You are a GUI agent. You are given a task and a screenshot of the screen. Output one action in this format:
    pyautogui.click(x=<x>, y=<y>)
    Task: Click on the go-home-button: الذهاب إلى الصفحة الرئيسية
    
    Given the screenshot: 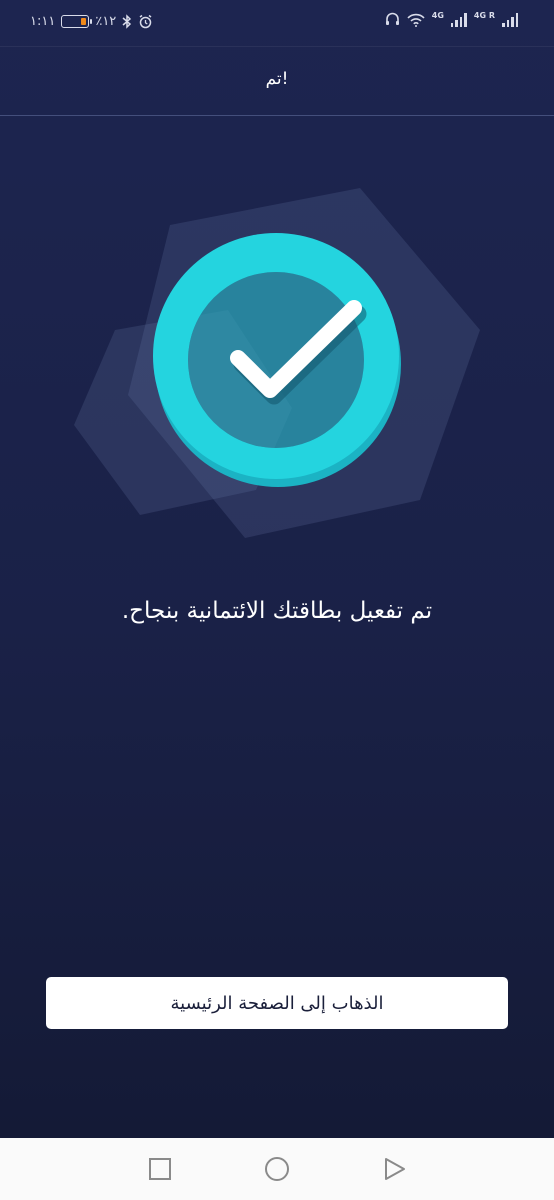 What is the action you would take?
    pyautogui.click(x=277, y=1003)
    